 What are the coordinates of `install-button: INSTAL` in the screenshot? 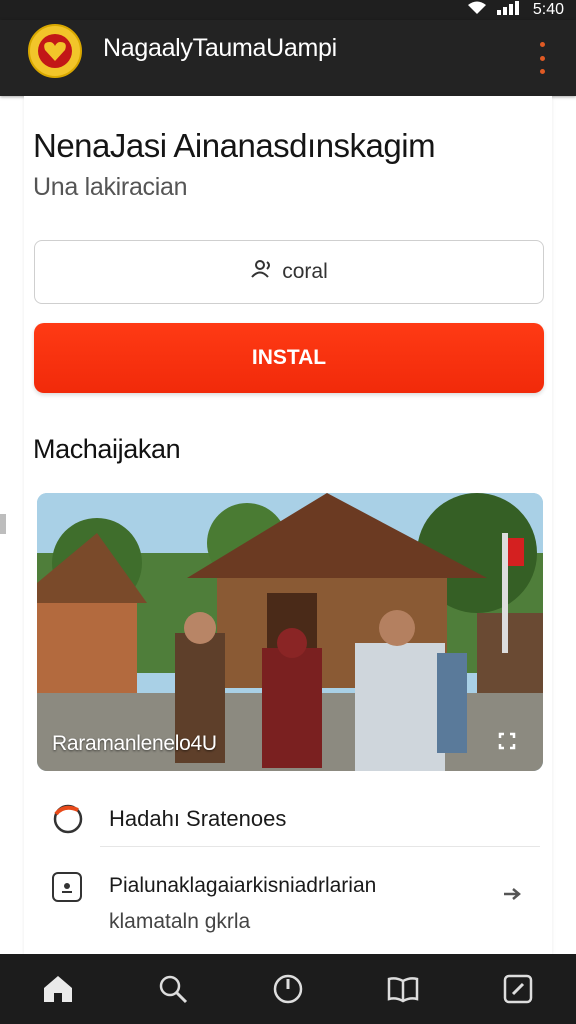 It's located at (289, 358).